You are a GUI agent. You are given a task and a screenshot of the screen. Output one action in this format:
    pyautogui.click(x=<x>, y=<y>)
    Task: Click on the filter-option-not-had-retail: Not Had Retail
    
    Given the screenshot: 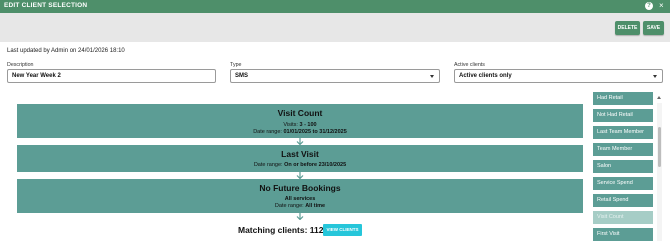 What is the action you would take?
    pyautogui.click(x=623, y=115)
    